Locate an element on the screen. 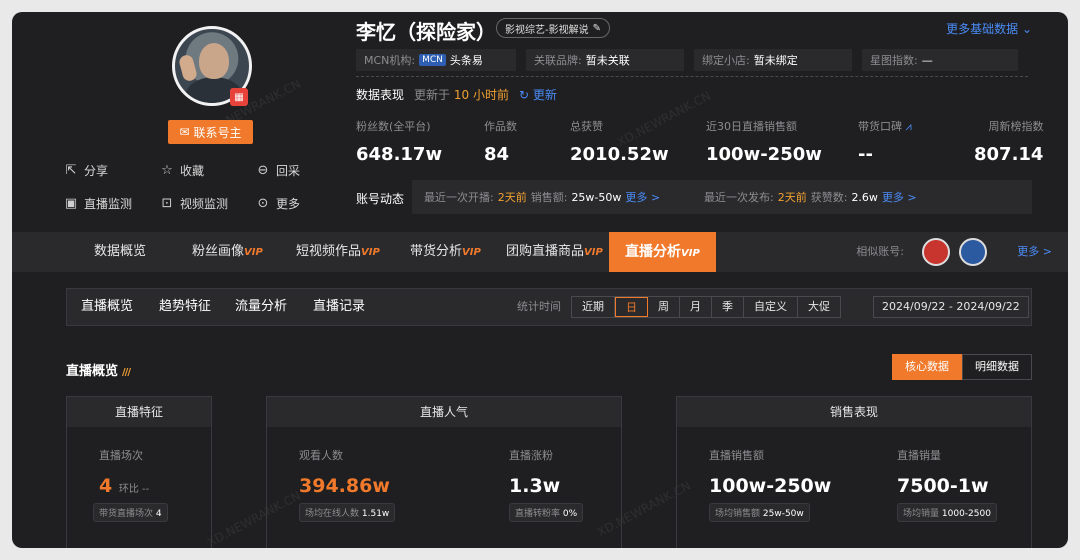  profile-actions: ⇱ 分享 ☆ 收藏 ⊖ 回采 ▣ 直播监测 ⊡ 视频监测 ⊙ 更多 is located at coordinates (189, 187).